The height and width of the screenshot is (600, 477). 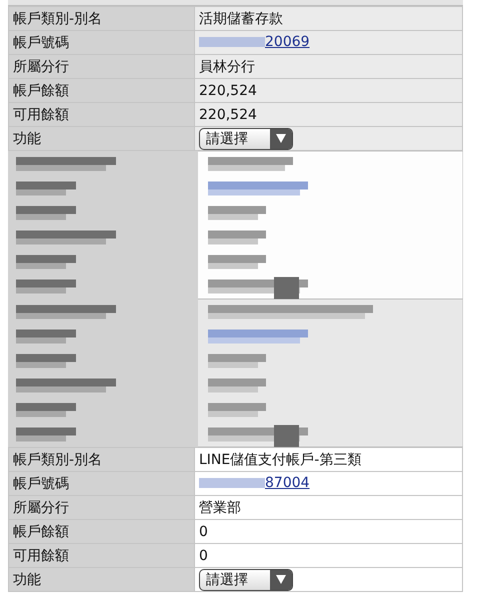 I want to click on account-number-link: 20069, so click(x=287, y=42).